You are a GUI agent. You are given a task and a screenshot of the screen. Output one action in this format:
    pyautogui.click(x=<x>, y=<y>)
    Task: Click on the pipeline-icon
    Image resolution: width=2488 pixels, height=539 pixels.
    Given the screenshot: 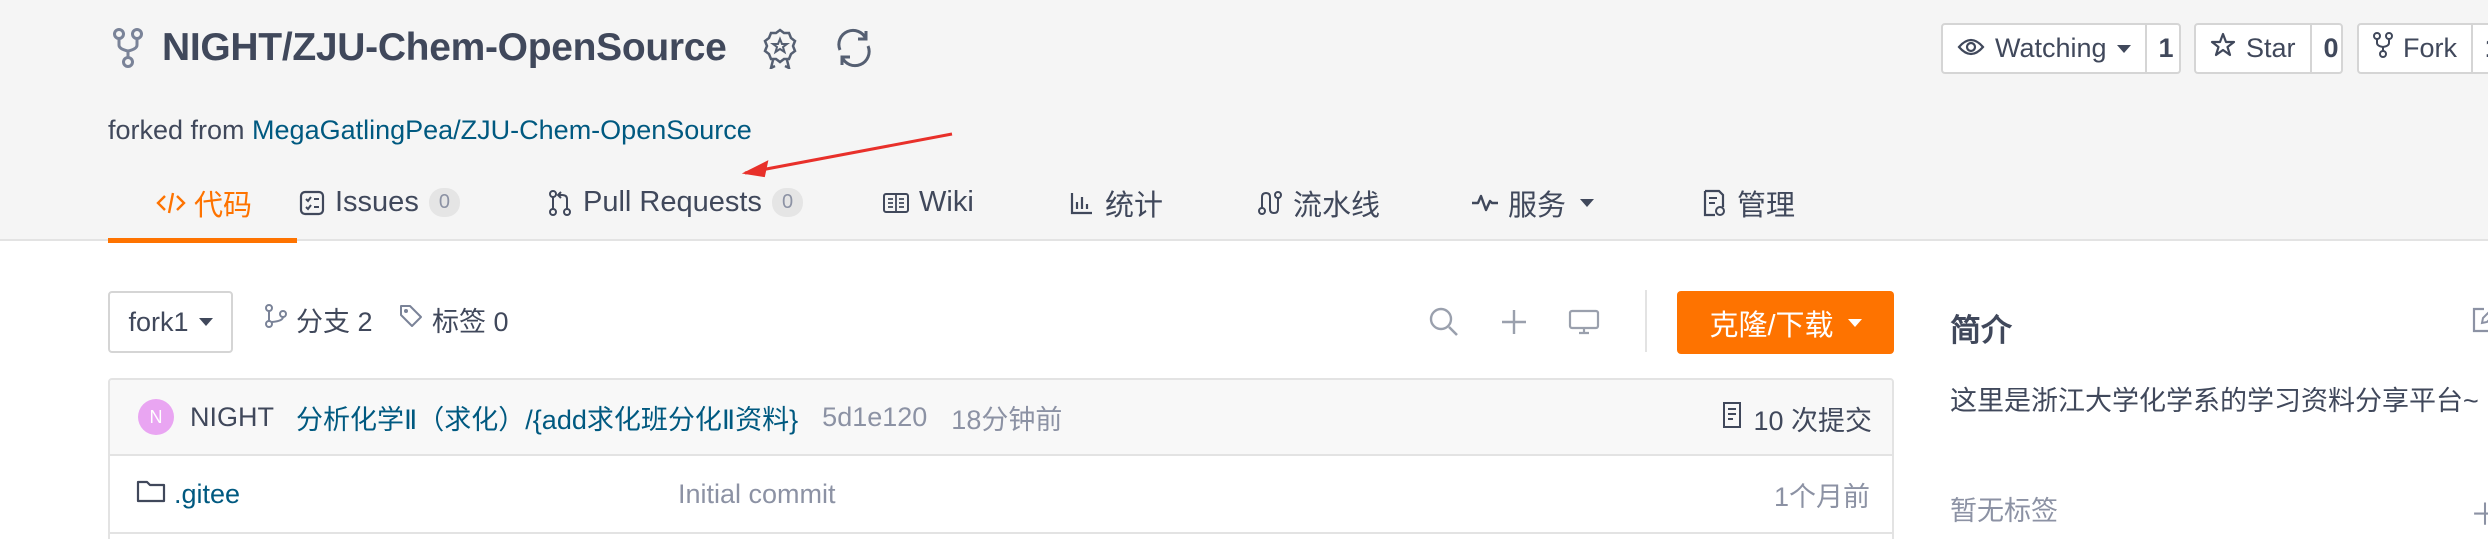 What is the action you would take?
    pyautogui.click(x=1270, y=203)
    